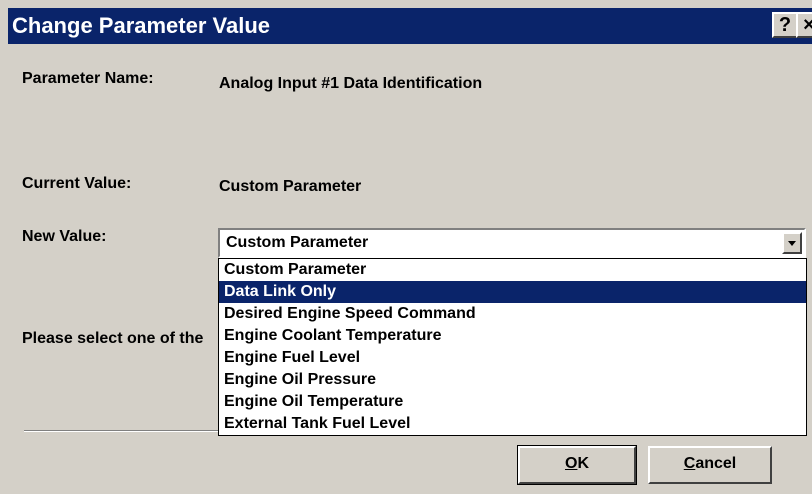  I want to click on dropdown-option: Engine Fuel Level, so click(512, 358).